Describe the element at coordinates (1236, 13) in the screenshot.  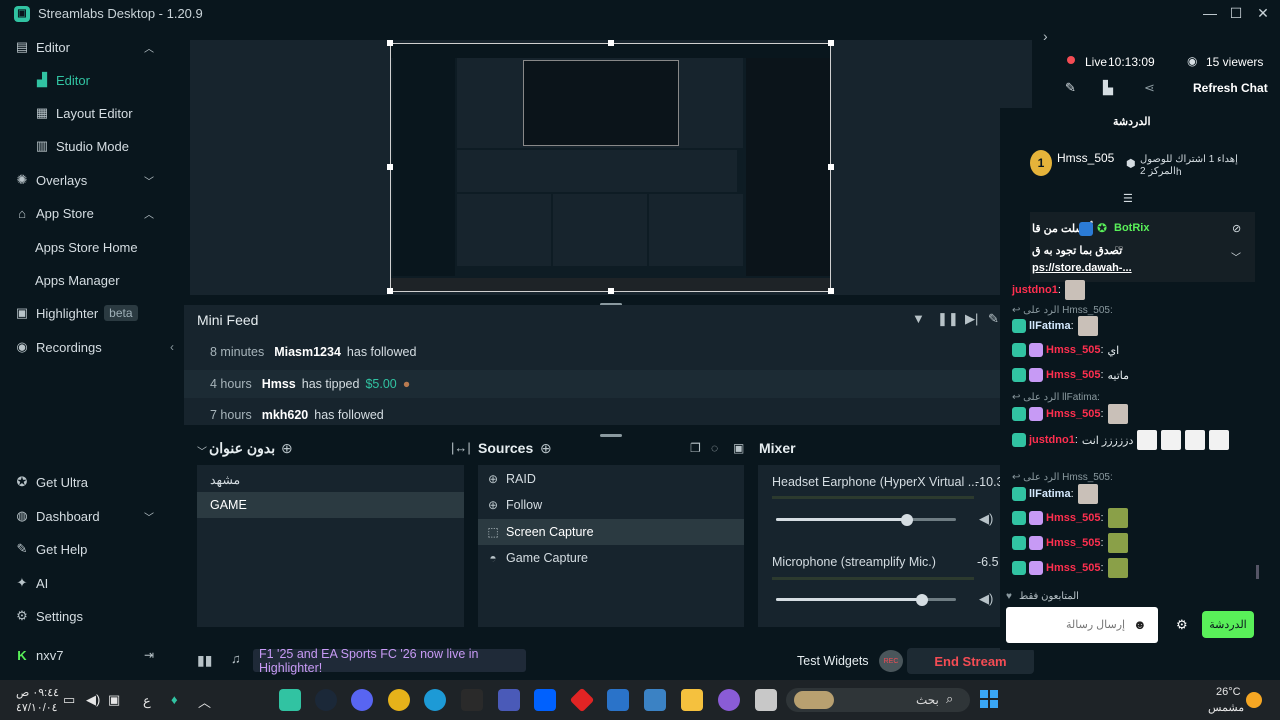
I see `maximize-icon: ☐` at that location.